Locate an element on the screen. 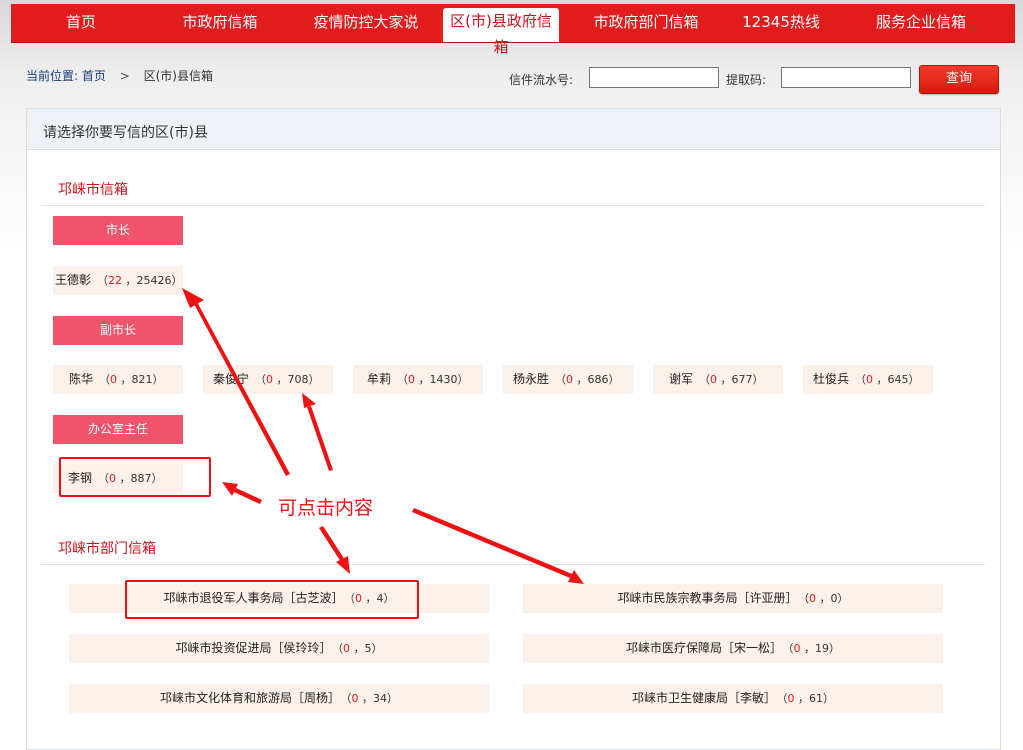 The image size is (1023, 750). nav-tab-city-gov-mailbox: 市政府信箱 is located at coordinates (220, 23).